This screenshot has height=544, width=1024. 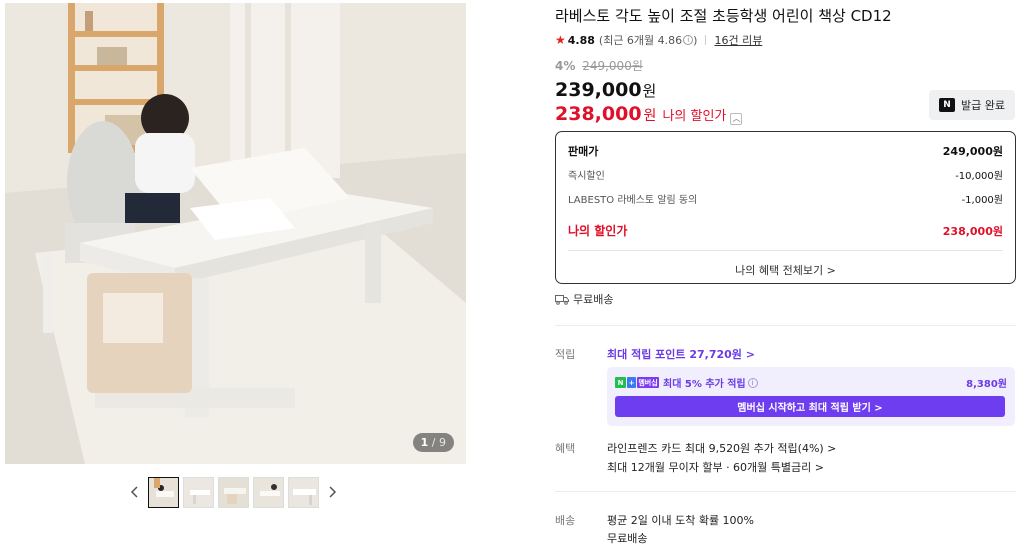 What do you see at coordinates (983, 105) in the screenshot?
I see `coupon-button-label: 발급 완료` at bounding box center [983, 105].